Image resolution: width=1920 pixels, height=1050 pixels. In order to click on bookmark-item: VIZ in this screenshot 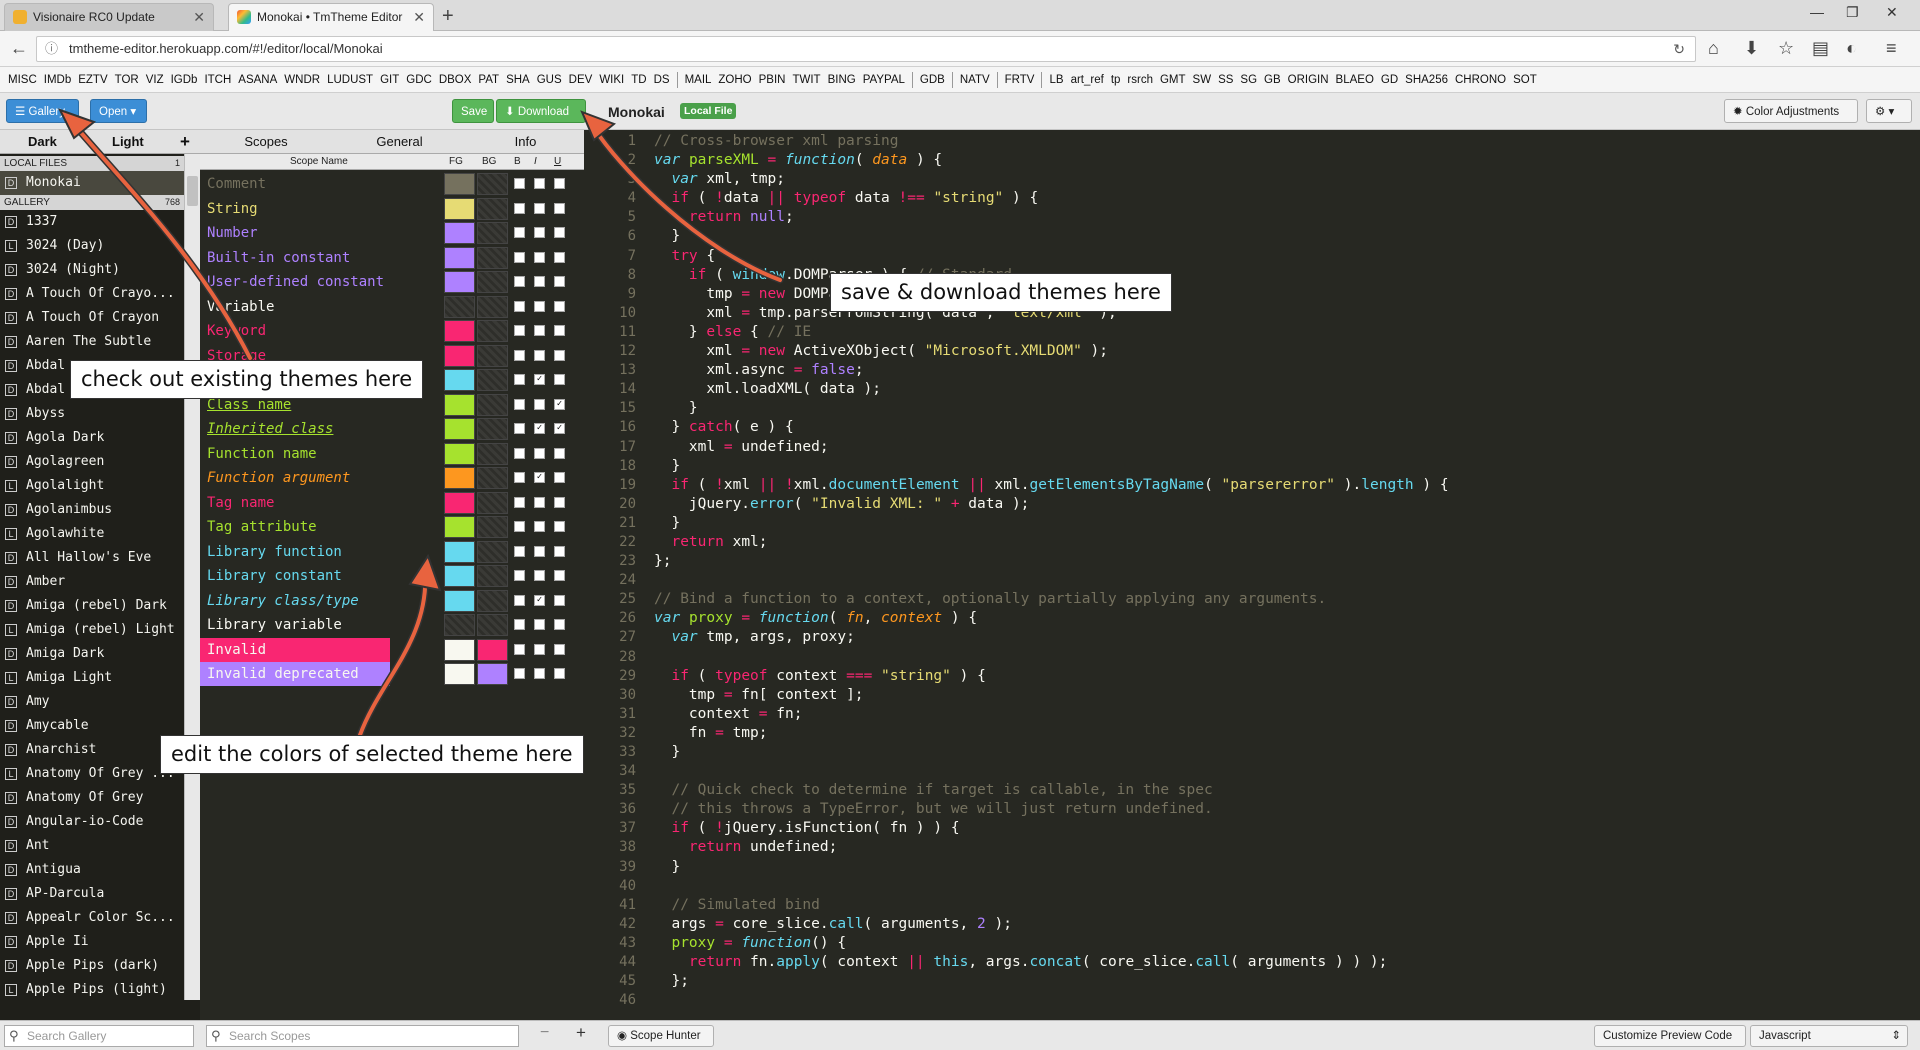, I will do `click(155, 80)`.